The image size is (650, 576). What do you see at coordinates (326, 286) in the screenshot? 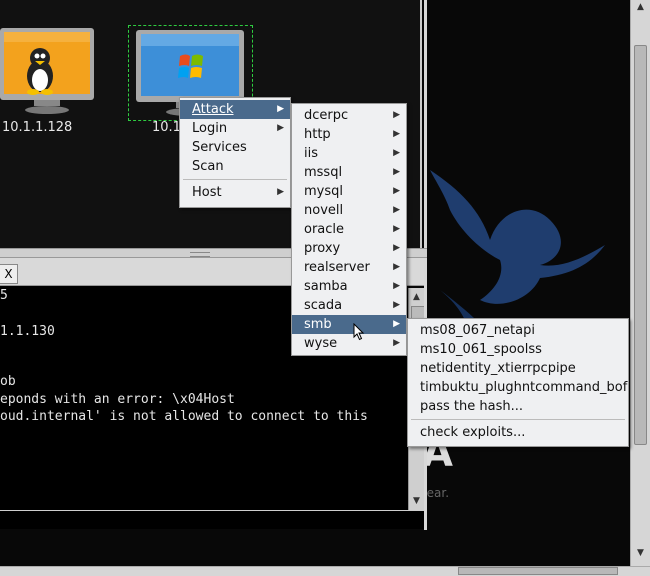
I see `menu-item-label: samba` at bounding box center [326, 286].